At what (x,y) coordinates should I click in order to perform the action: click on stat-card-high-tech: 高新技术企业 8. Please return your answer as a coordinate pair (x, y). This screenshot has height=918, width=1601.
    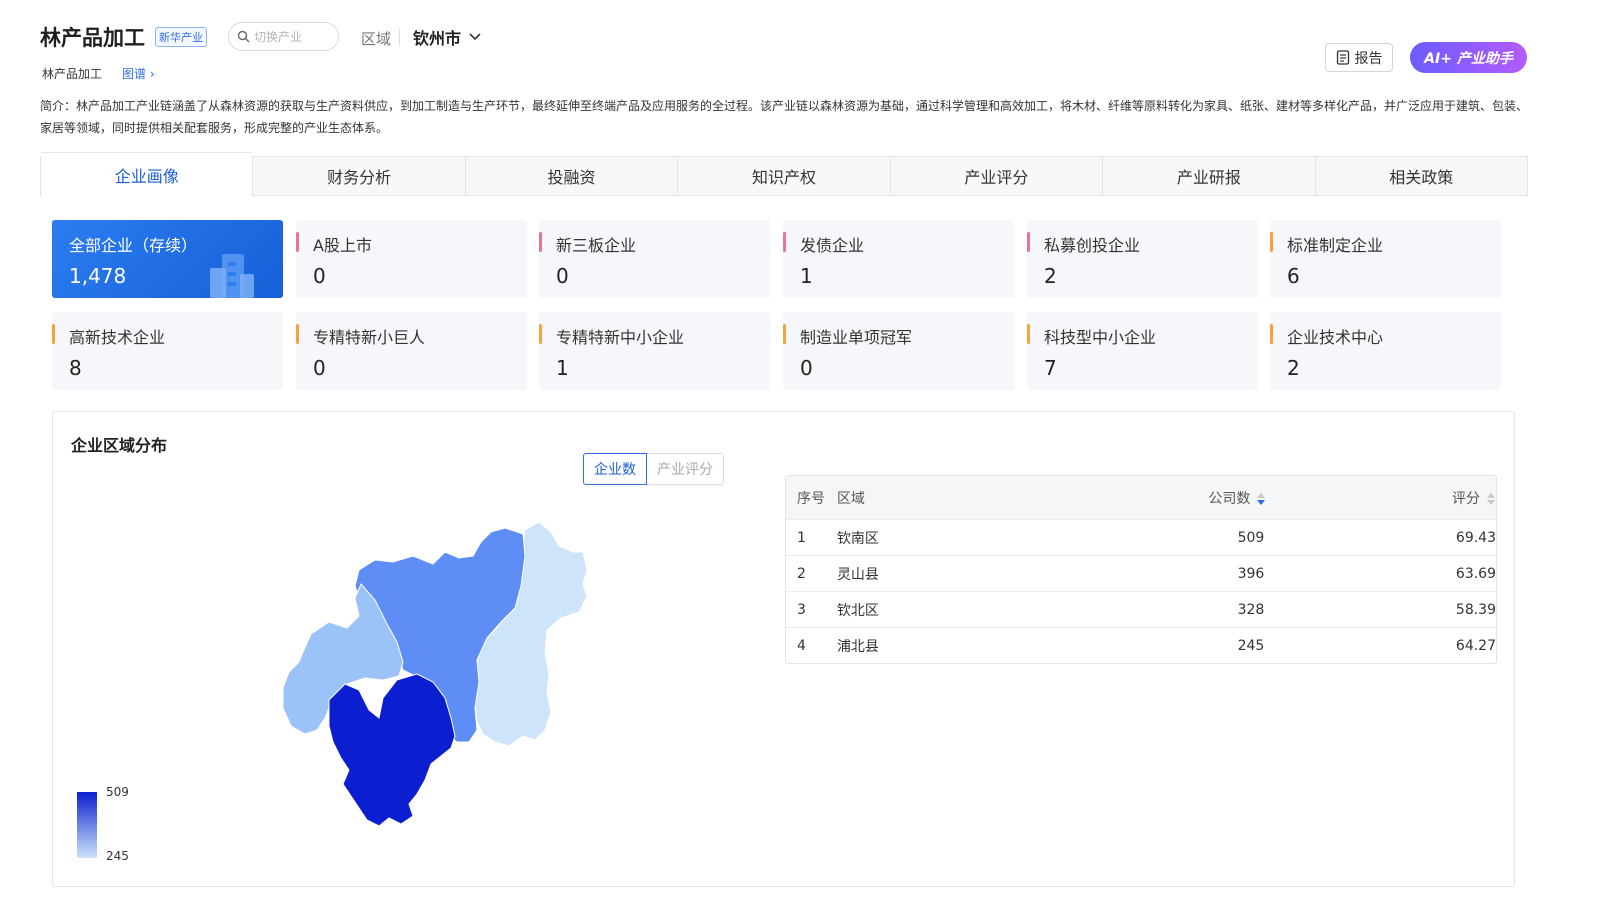
    Looking at the image, I should click on (167, 351).